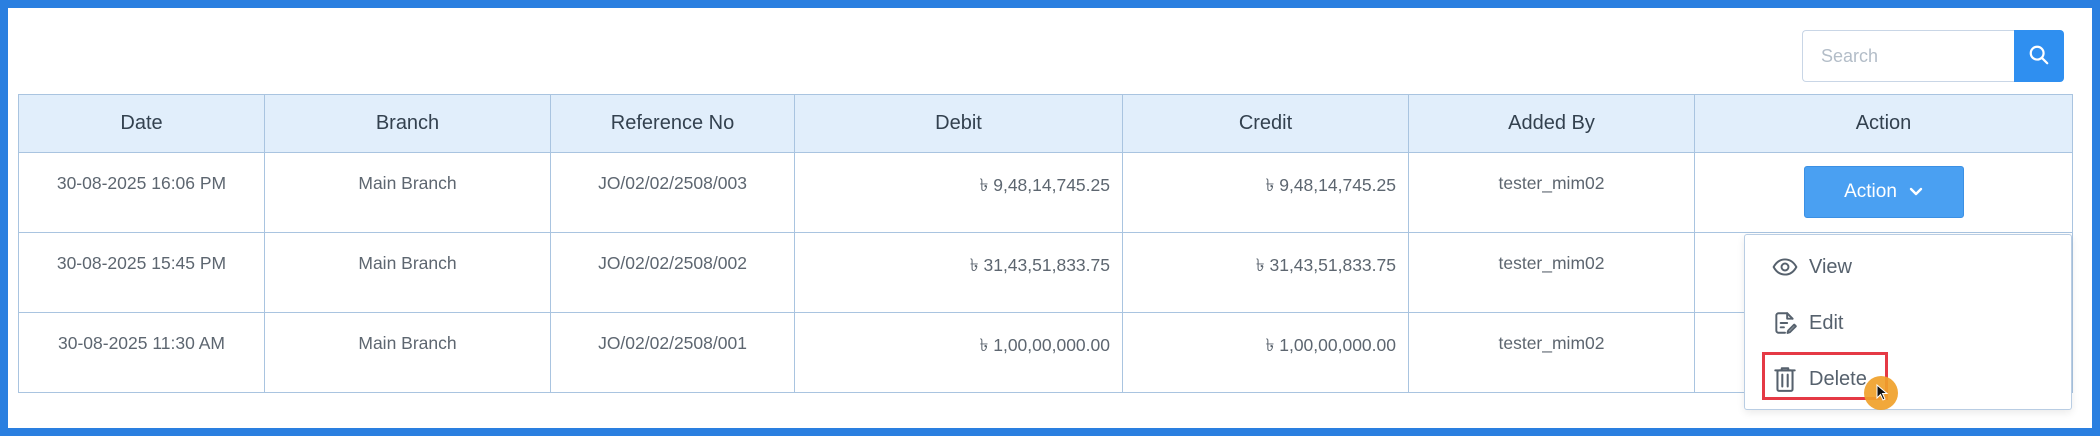 This screenshot has width=2100, height=436. I want to click on header-debit: Debit, so click(958, 123).